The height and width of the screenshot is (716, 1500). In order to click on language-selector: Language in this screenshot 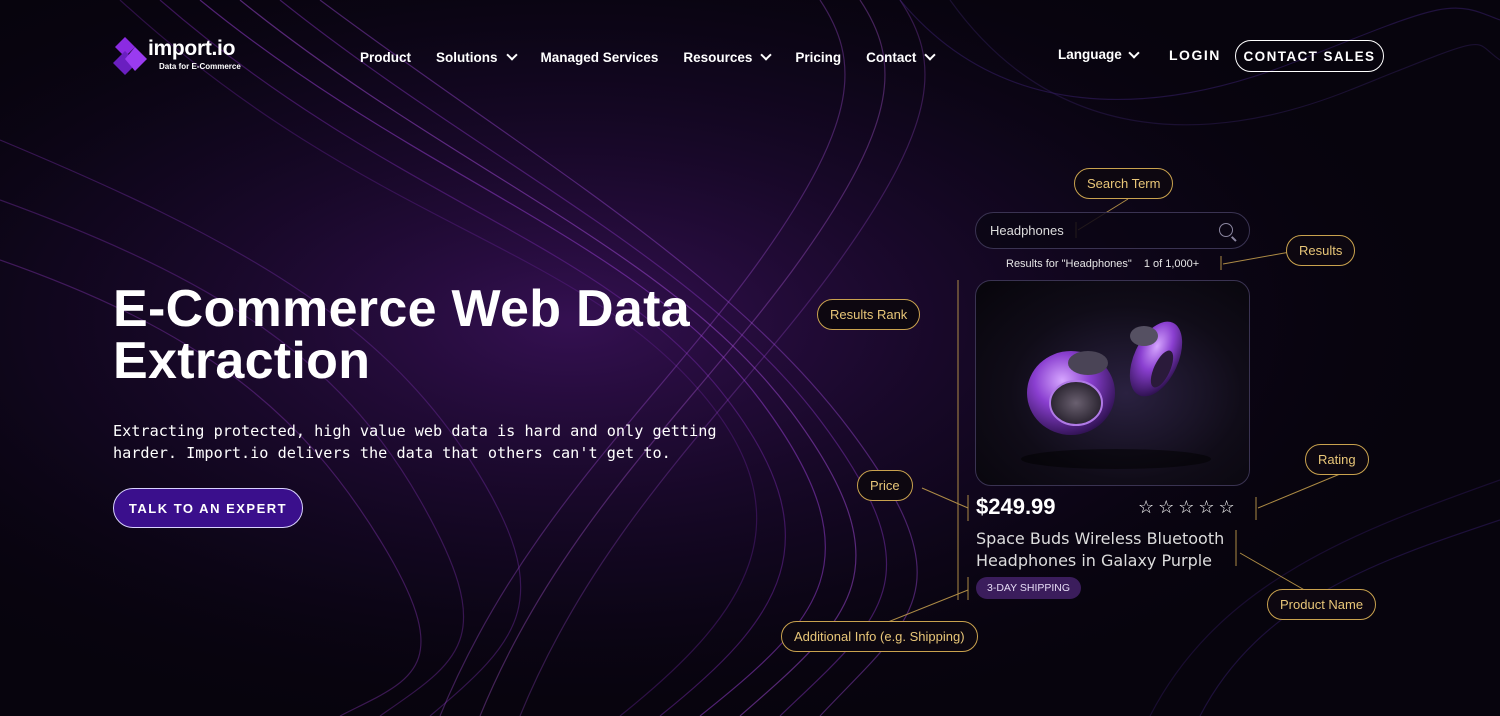, I will do `click(1099, 54)`.